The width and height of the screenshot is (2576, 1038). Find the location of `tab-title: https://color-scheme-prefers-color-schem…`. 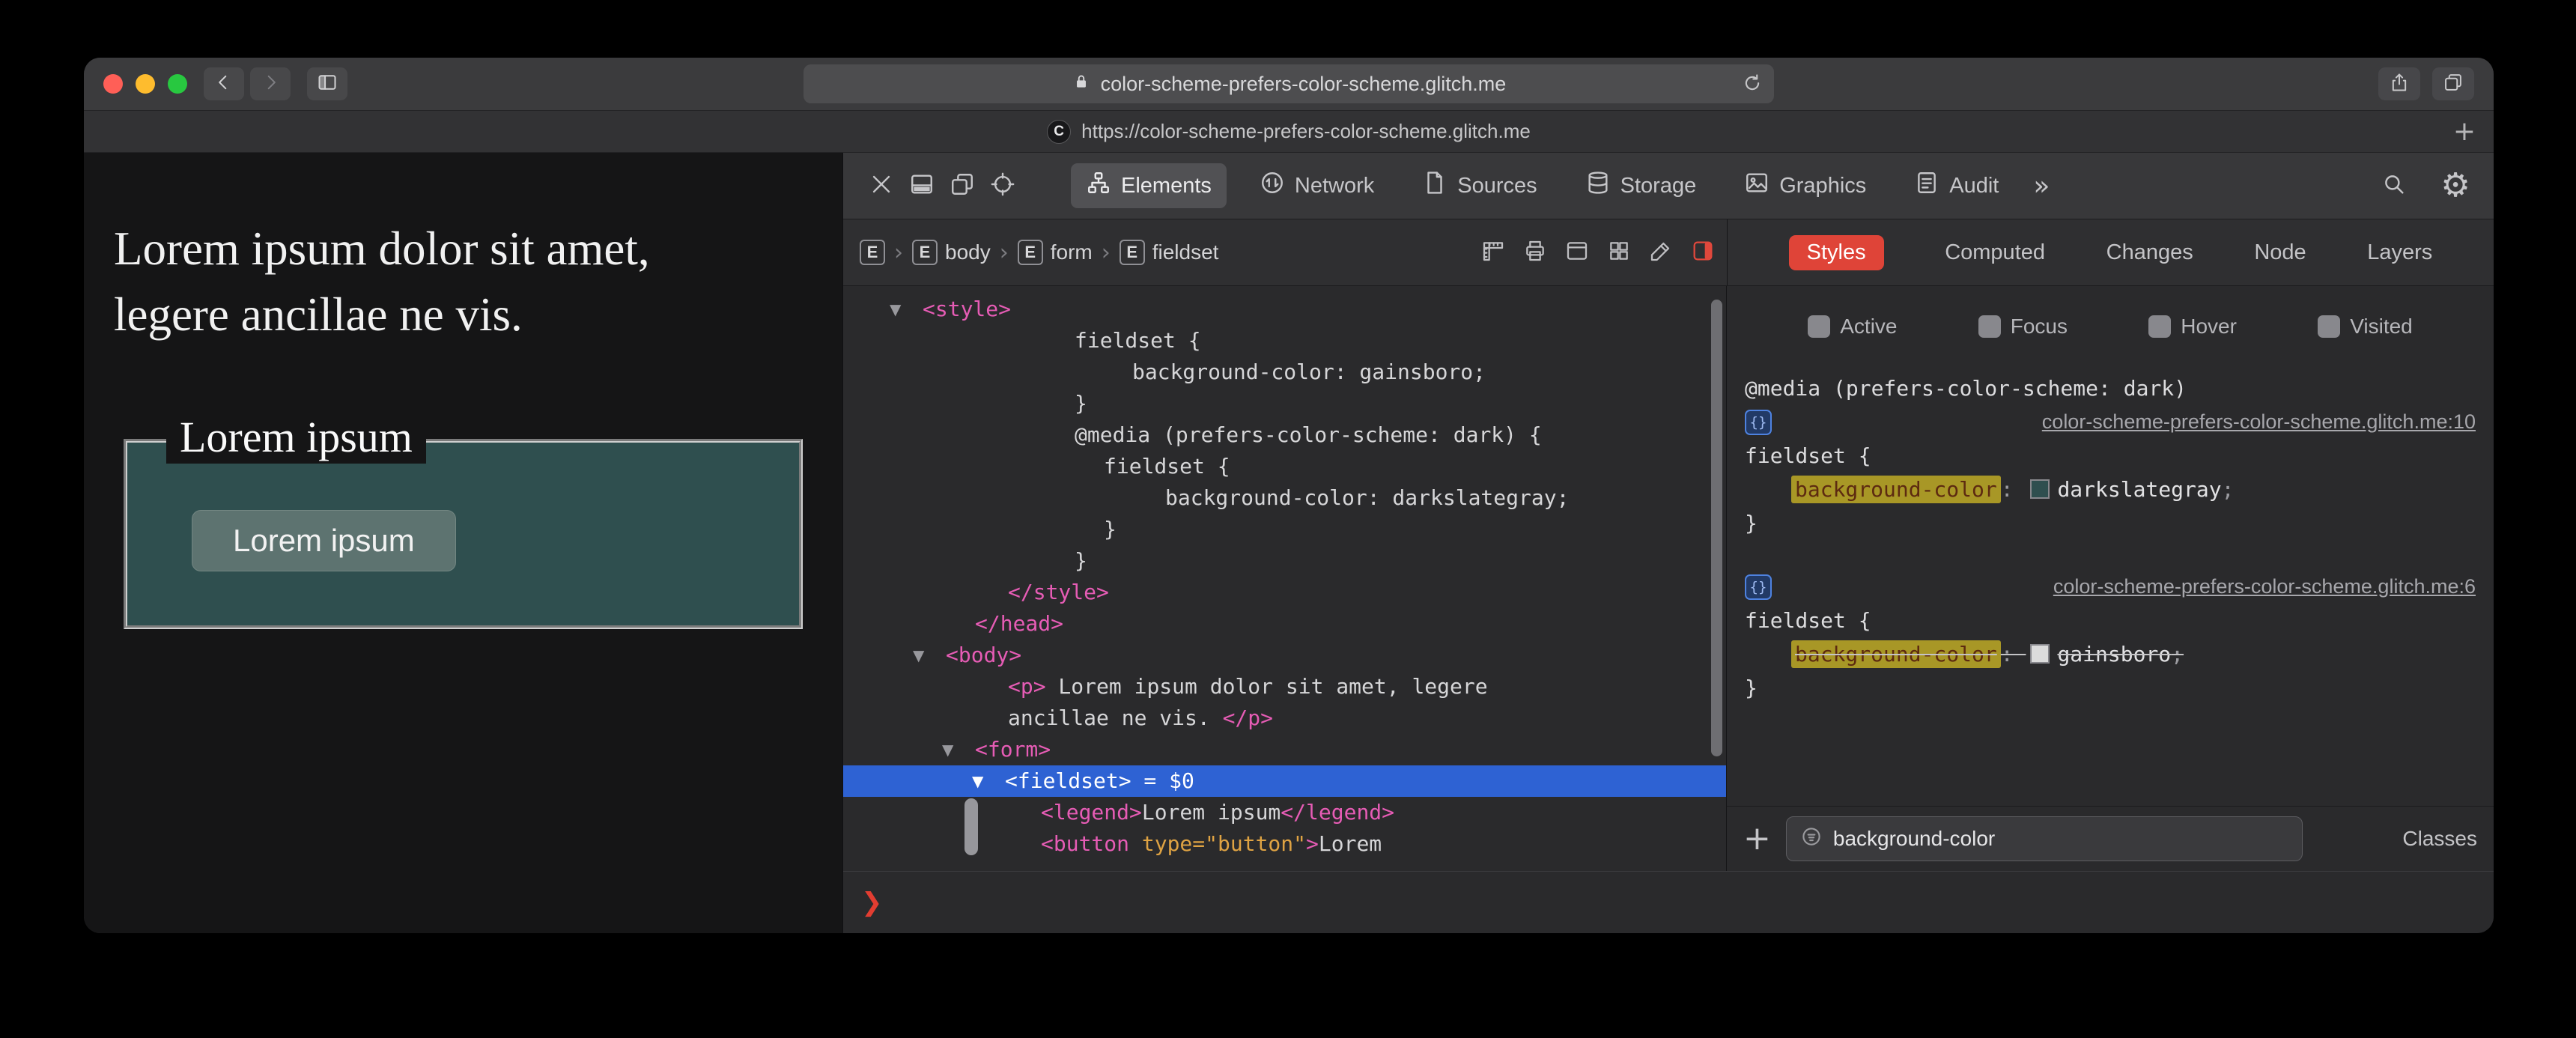

tab-title: https://color-scheme-prefers-color-schem… is located at coordinates (1306, 131).